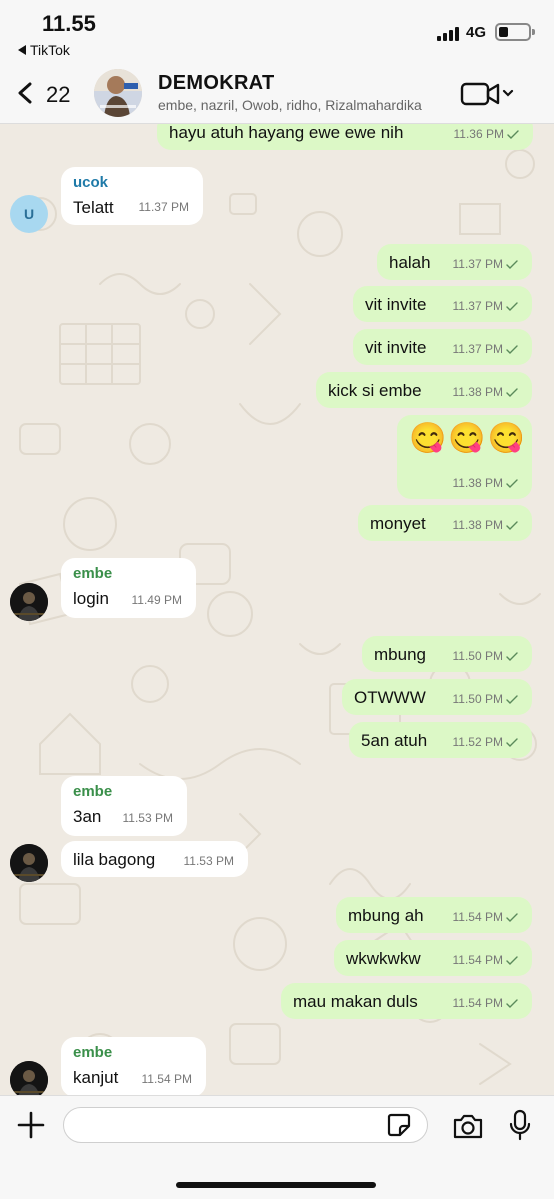 The height and width of the screenshot is (1199, 554). Describe the element at coordinates (399, 1125) in the screenshot. I see `sticker-icon` at that location.